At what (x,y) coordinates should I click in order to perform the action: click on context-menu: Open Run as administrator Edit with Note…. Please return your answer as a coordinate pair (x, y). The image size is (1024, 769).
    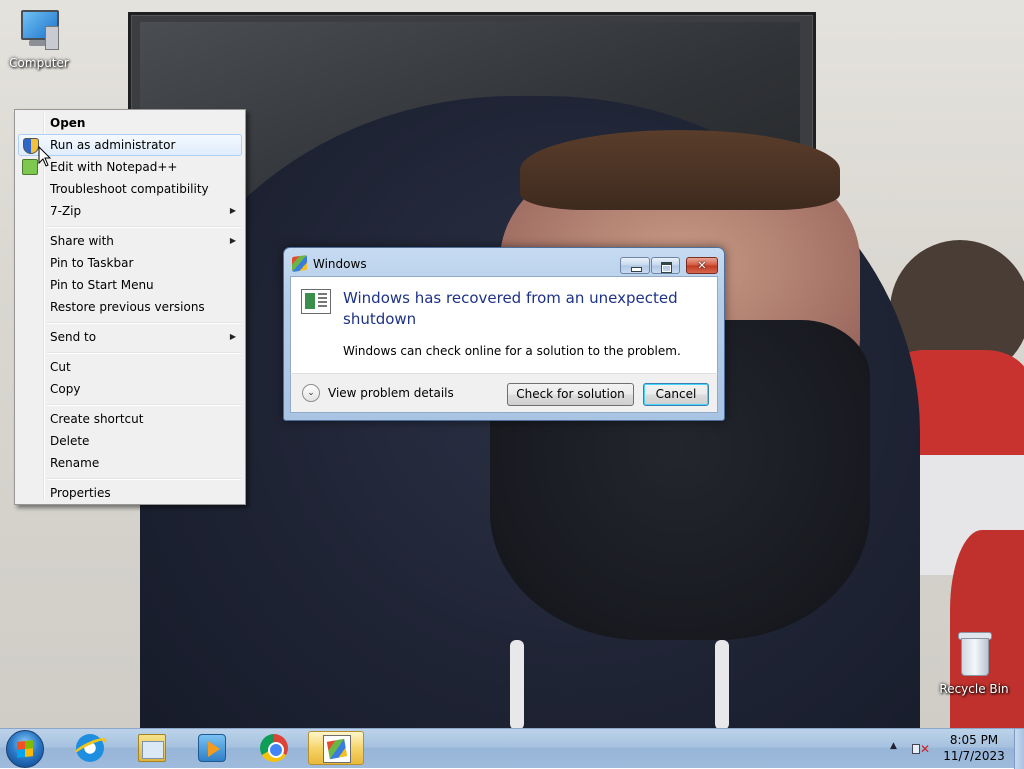
    Looking at the image, I should click on (130, 307).